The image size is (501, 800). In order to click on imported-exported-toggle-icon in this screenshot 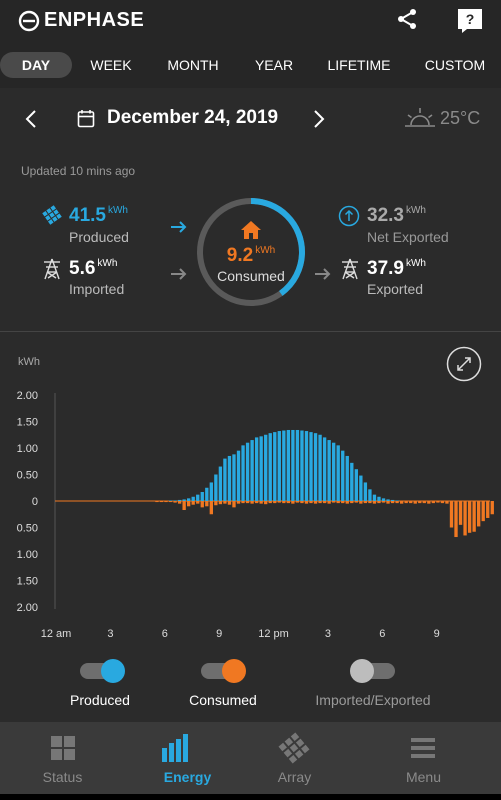, I will do `click(372, 671)`.